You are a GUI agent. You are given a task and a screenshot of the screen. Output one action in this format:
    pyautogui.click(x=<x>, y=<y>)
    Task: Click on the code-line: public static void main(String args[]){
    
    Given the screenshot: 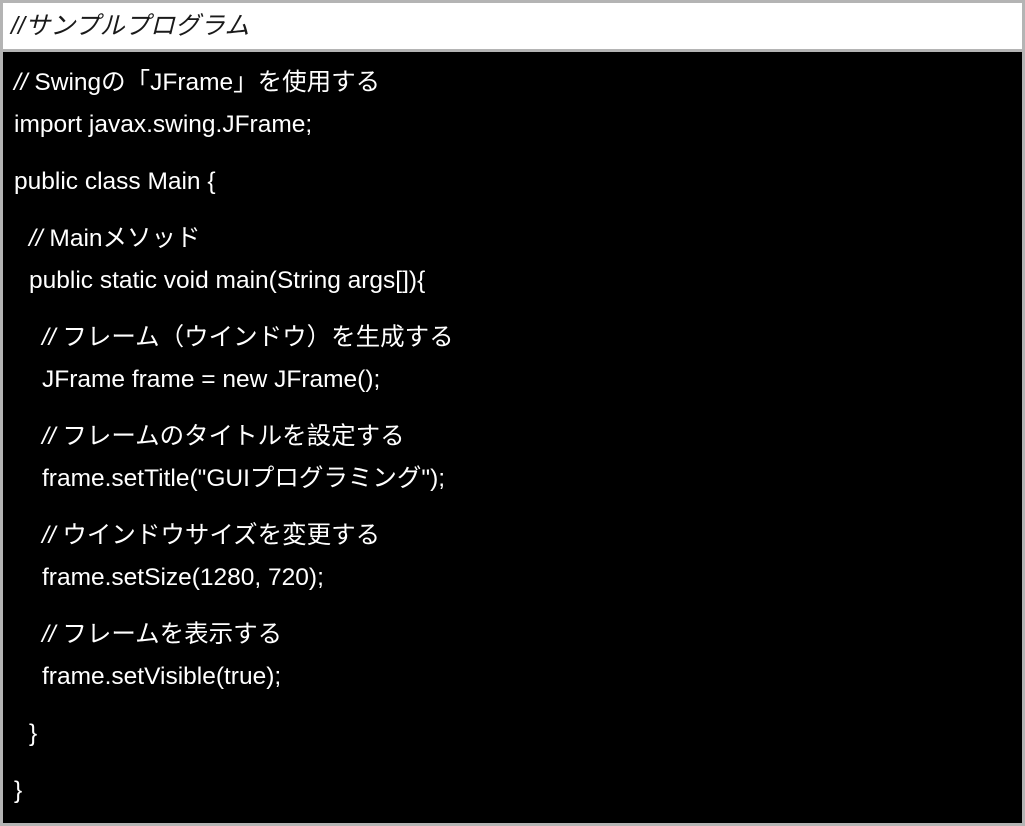 What is the action you would take?
    pyautogui.click(x=512, y=281)
    